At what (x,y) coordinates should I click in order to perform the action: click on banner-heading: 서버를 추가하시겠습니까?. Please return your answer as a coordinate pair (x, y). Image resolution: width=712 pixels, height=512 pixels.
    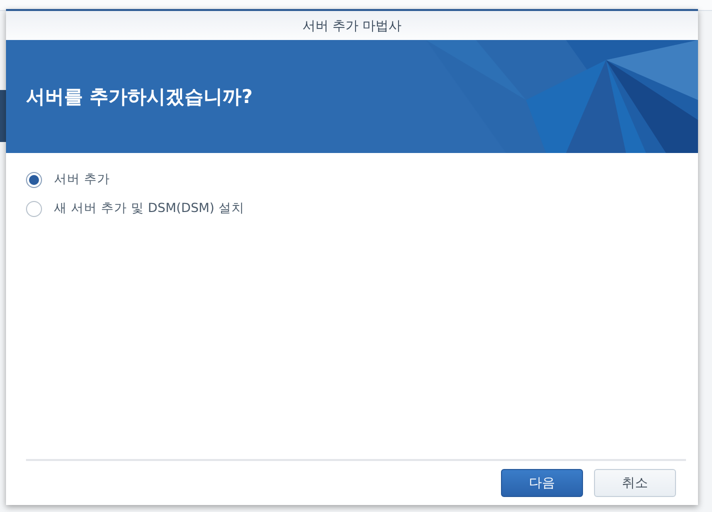
    Looking at the image, I should click on (139, 97).